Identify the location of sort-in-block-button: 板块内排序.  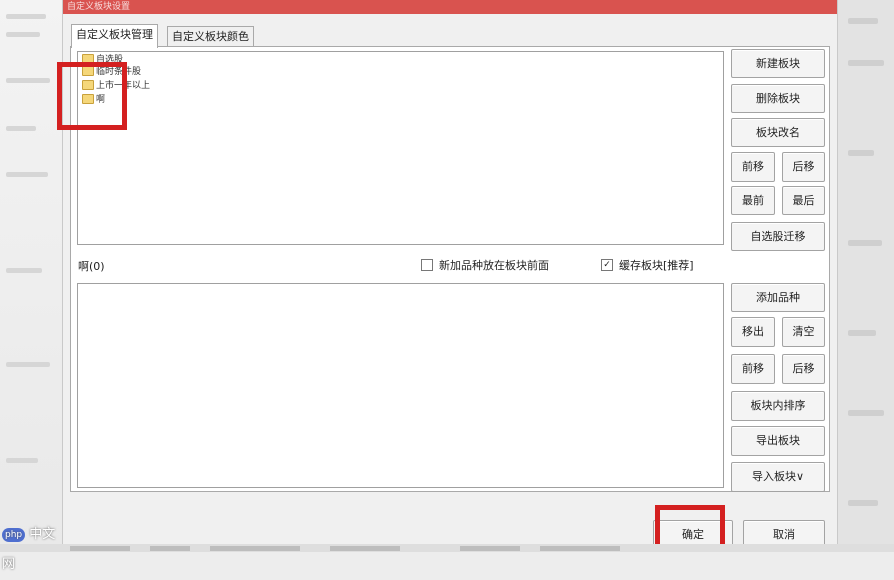
(778, 406).